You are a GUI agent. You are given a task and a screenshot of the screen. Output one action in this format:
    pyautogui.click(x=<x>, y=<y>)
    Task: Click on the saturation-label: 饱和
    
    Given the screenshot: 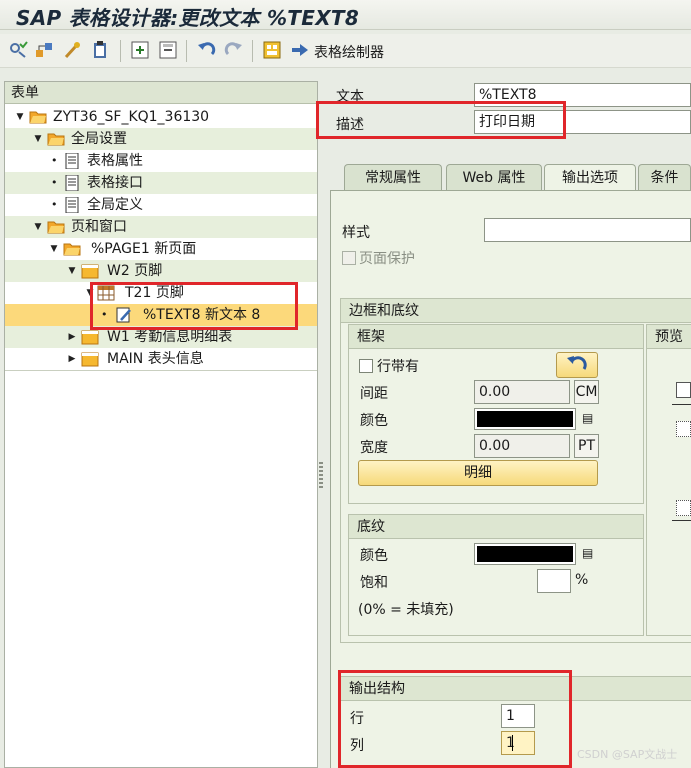 What is the action you would take?
    pyautogui.click(x=374, y=583)
    